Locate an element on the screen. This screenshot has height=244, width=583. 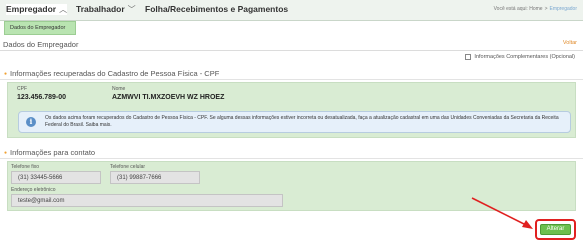
extra-info-toggle: Informações Complementares (Opcional) is located at coordinates (520, 57).